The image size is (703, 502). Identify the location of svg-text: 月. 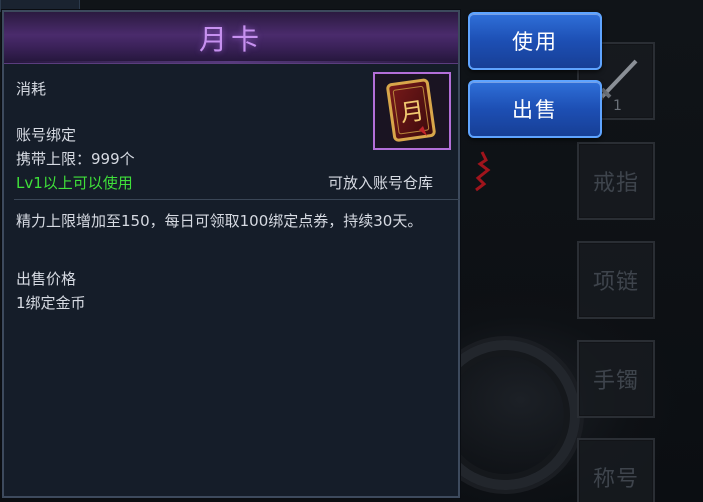
(412, 111).